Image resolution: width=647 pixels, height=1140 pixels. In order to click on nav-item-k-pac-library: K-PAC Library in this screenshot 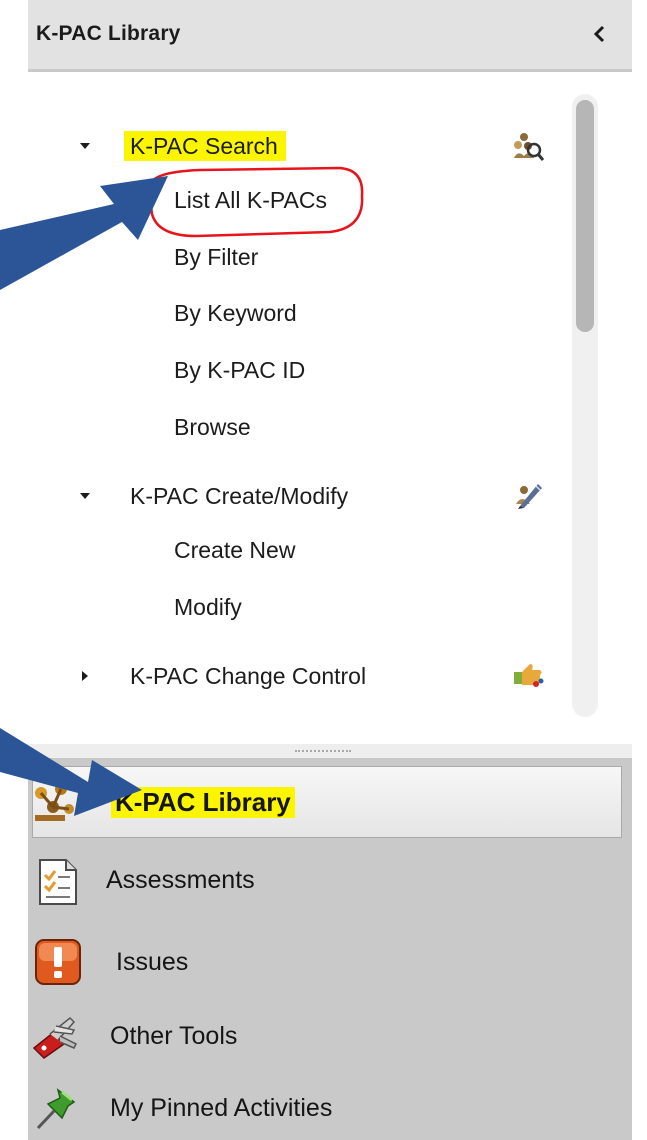, I will do `click(327, 802)`.